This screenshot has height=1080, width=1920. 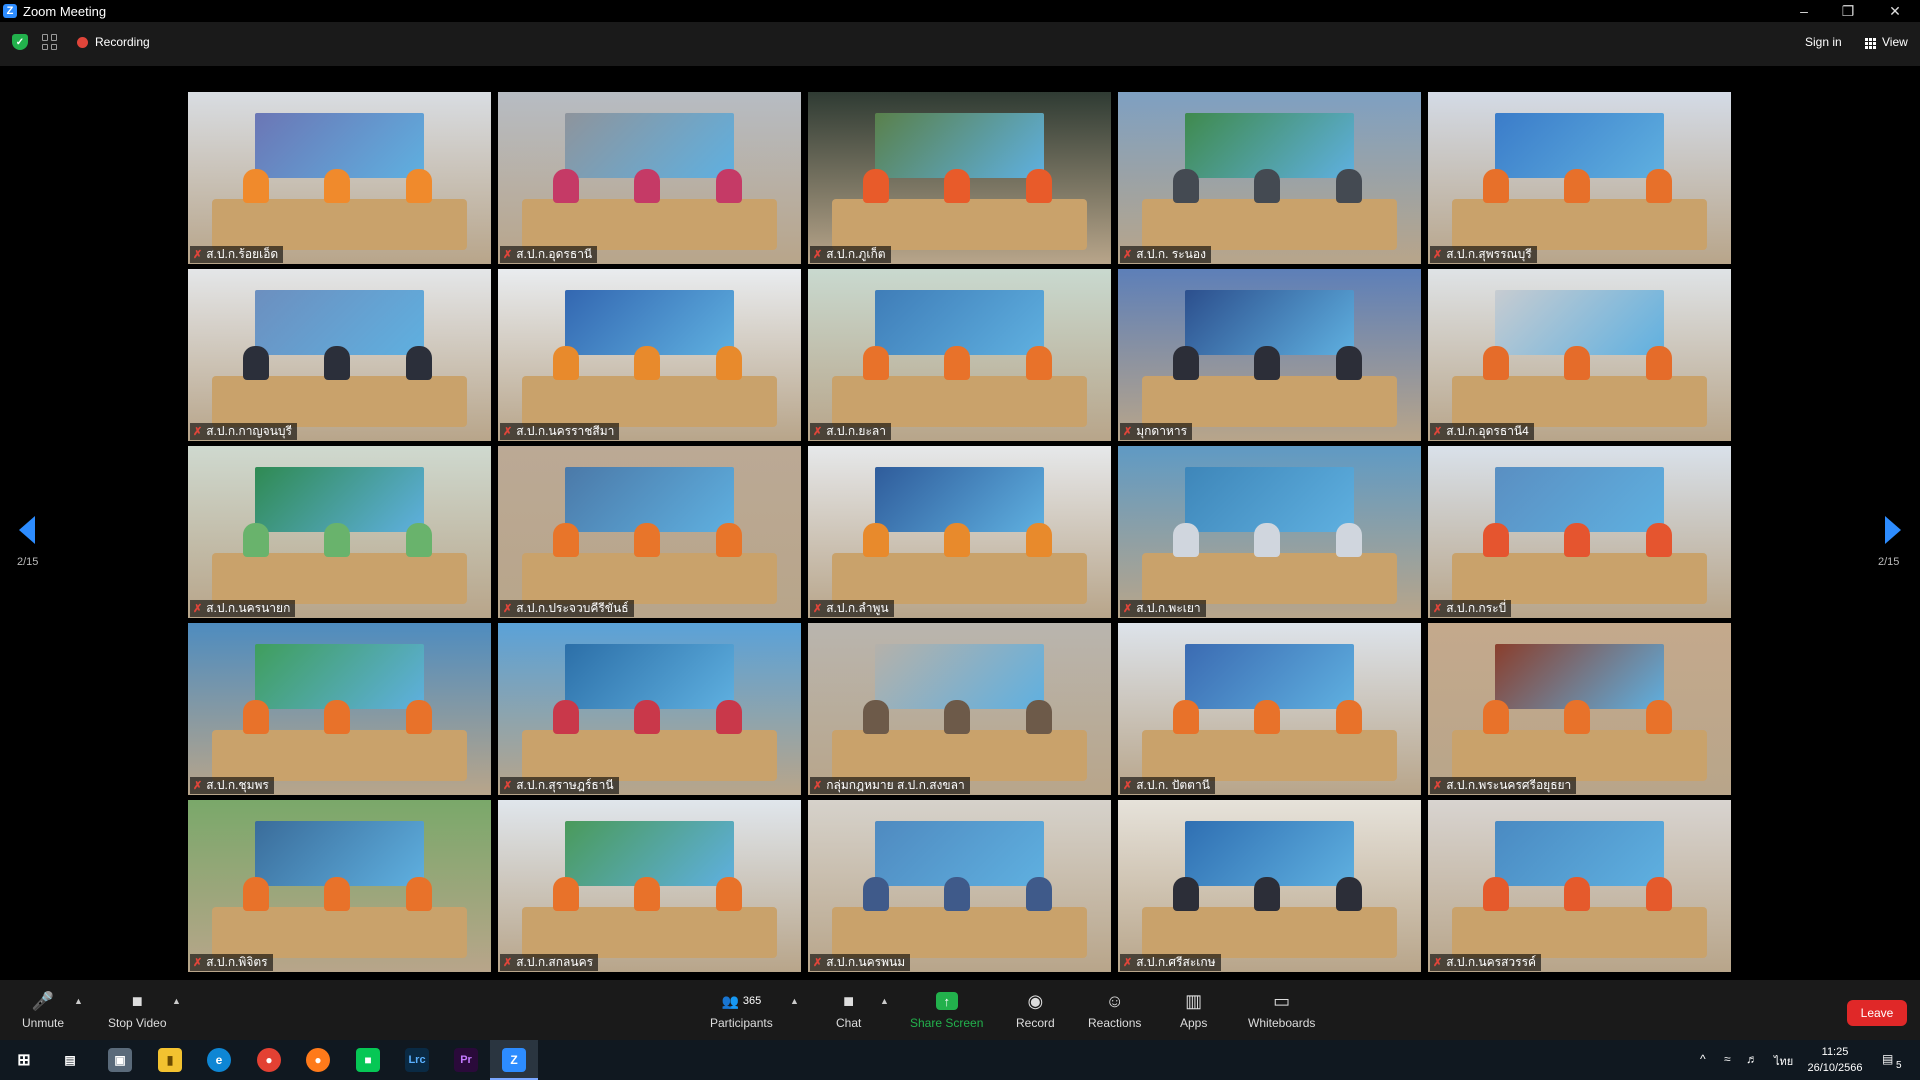 I want to click on participant-name-label: ✗ ส.ป.ก.นครสวรรค์, so click(x=1486, y=962).